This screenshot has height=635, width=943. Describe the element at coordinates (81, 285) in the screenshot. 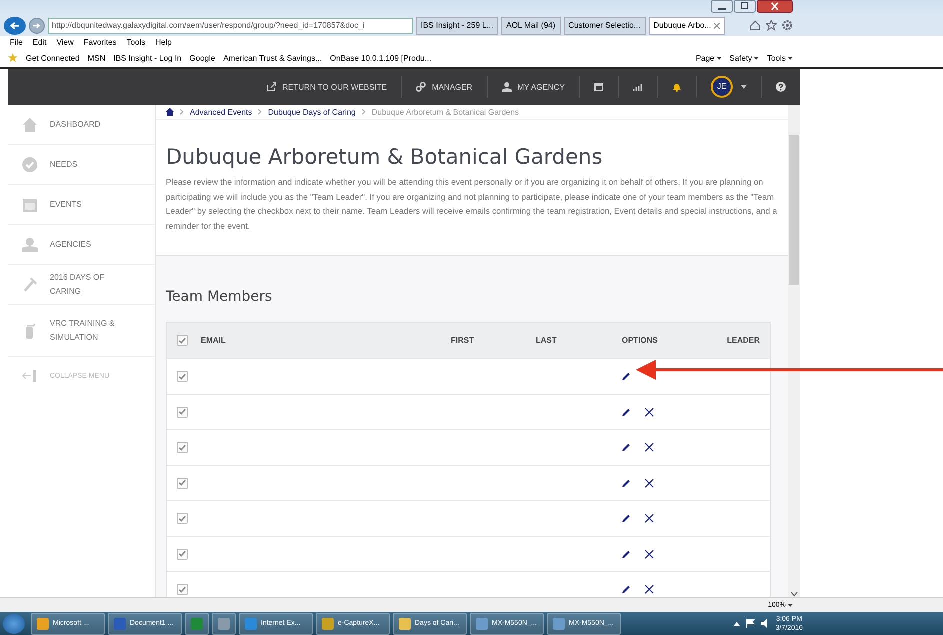

I see `sidebar-item: 2016 DAYS OF CARING` at that location.